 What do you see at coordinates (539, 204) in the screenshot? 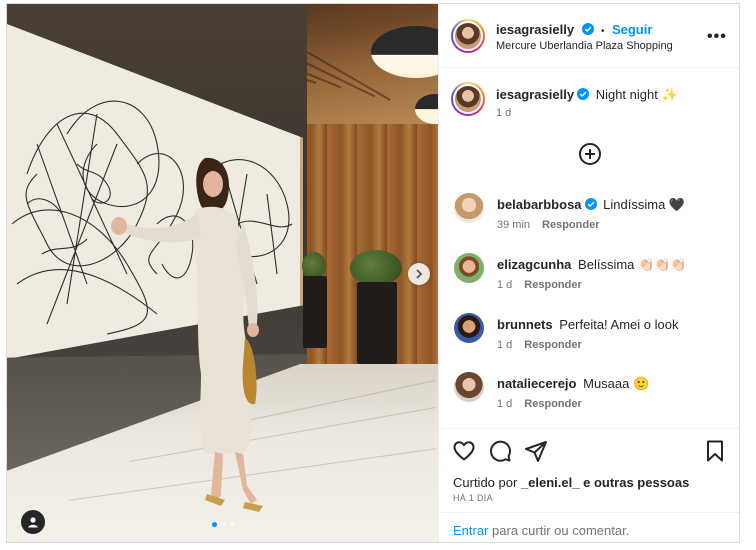
I see `comment-username: belabarbbosa` at bounding box center [539, 204].